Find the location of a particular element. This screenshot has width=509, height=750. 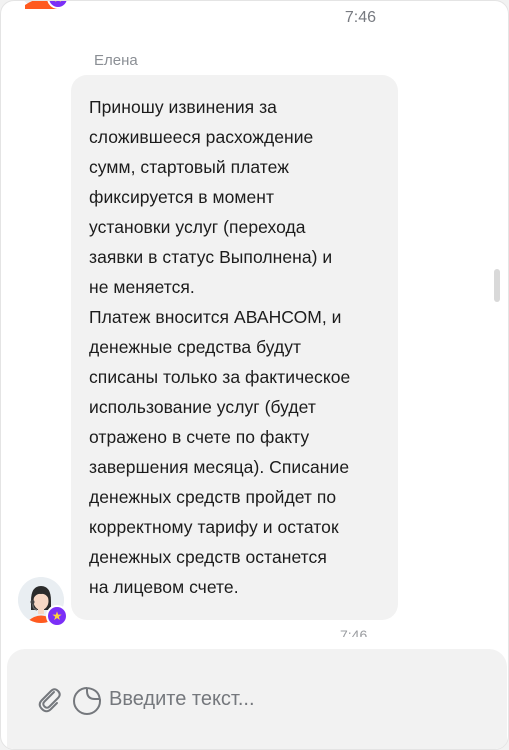

scrollbar-thumb is located at coordinates (497, 285).